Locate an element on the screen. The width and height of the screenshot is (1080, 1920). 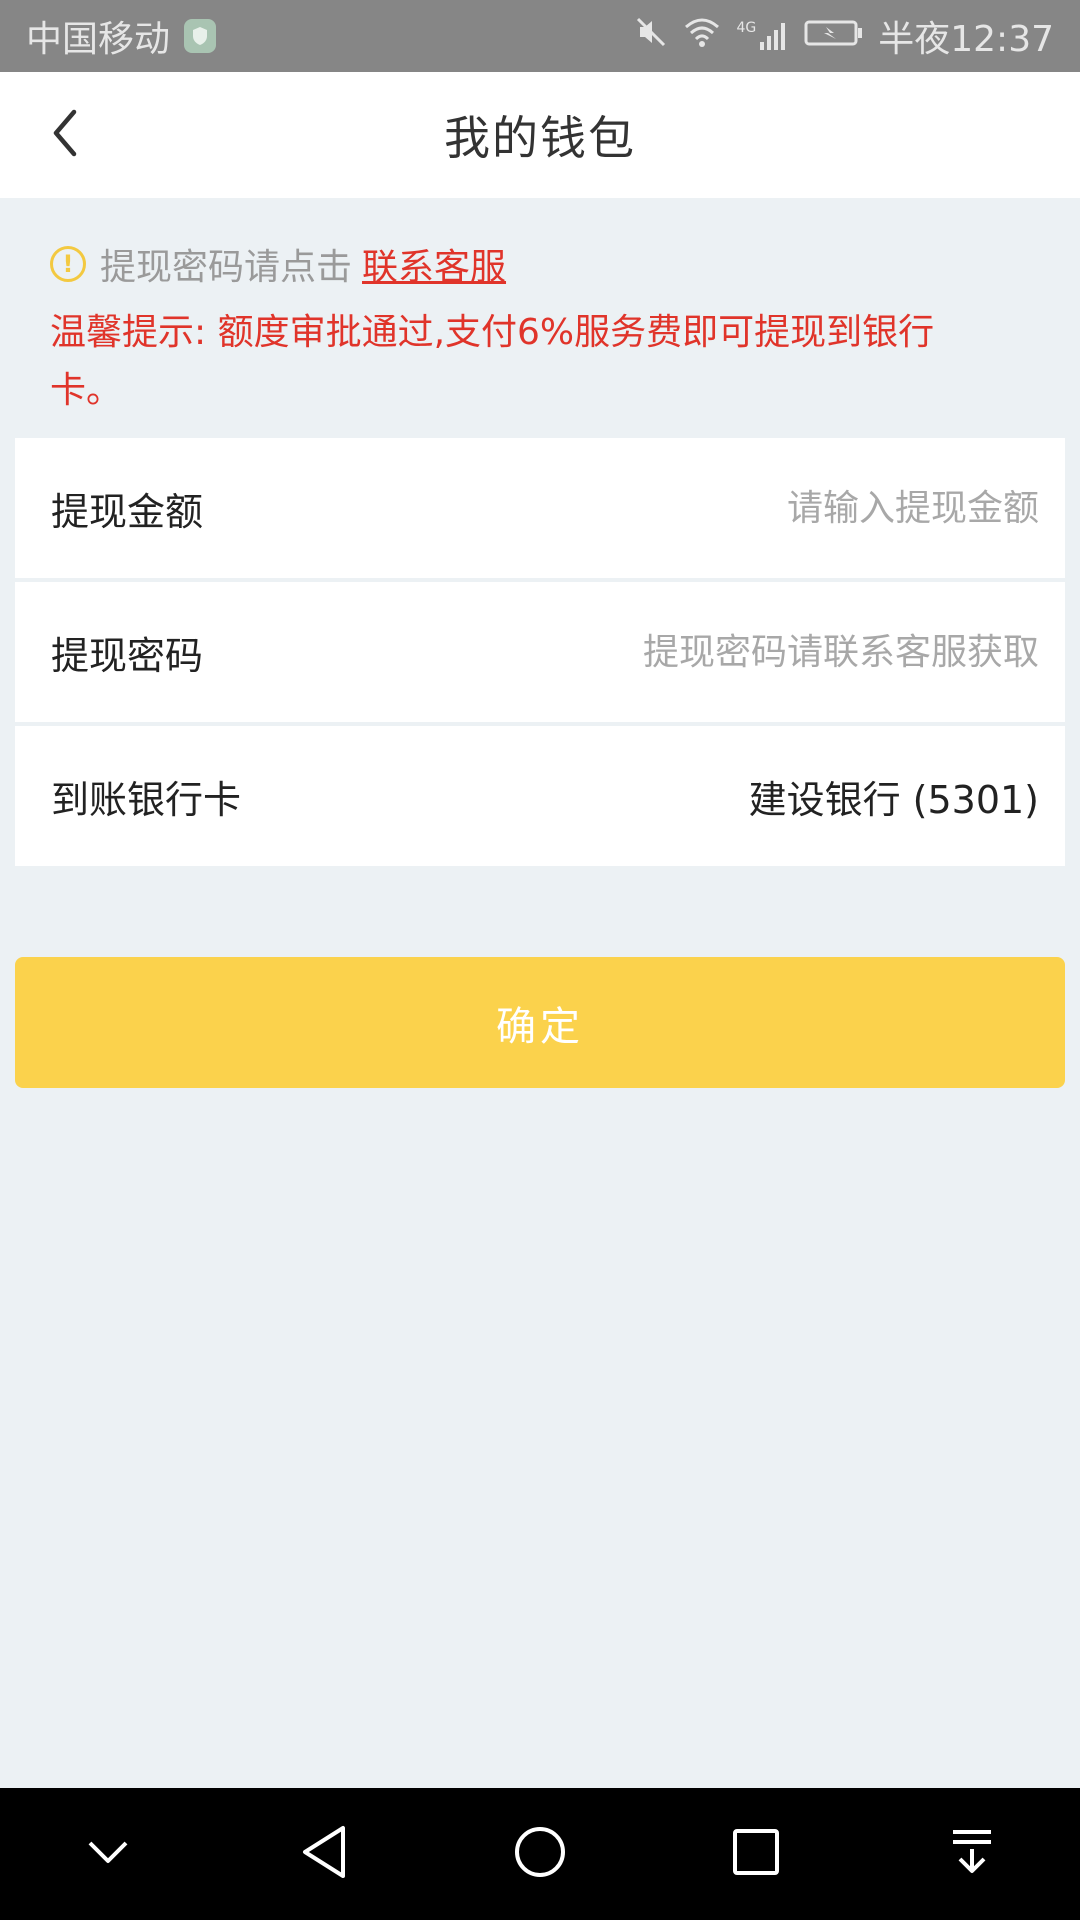
notice-hint: 提现密码请点击 is located at coordinates (226, 267).